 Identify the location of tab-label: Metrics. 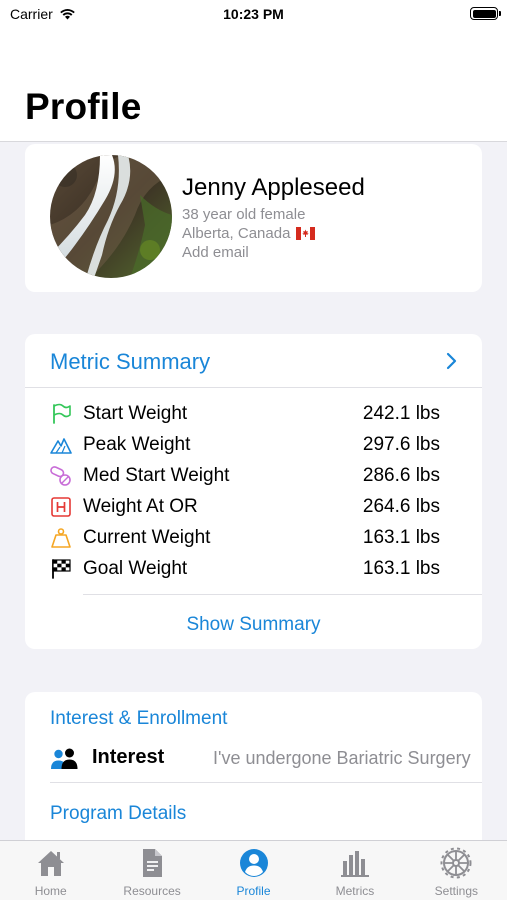
(355, 891).